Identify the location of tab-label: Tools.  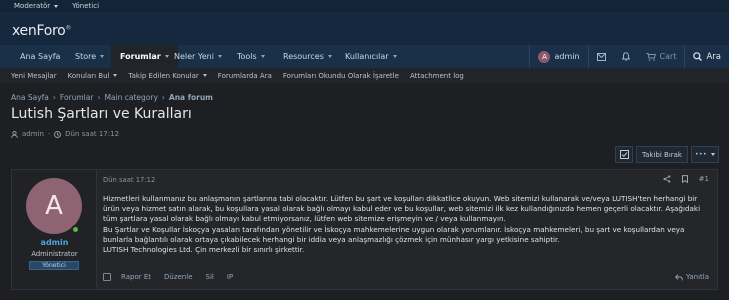
(247, 56).